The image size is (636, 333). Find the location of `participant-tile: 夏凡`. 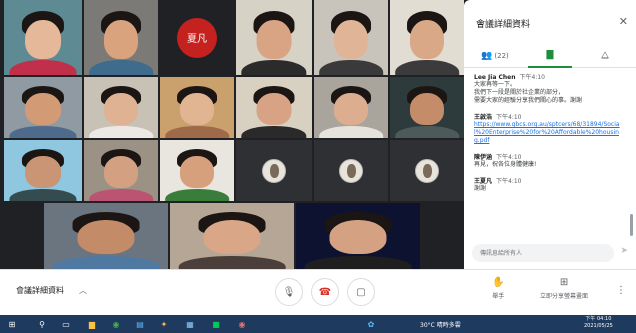

participant-tile: 夏凡 is located at coordinates (197, 37).